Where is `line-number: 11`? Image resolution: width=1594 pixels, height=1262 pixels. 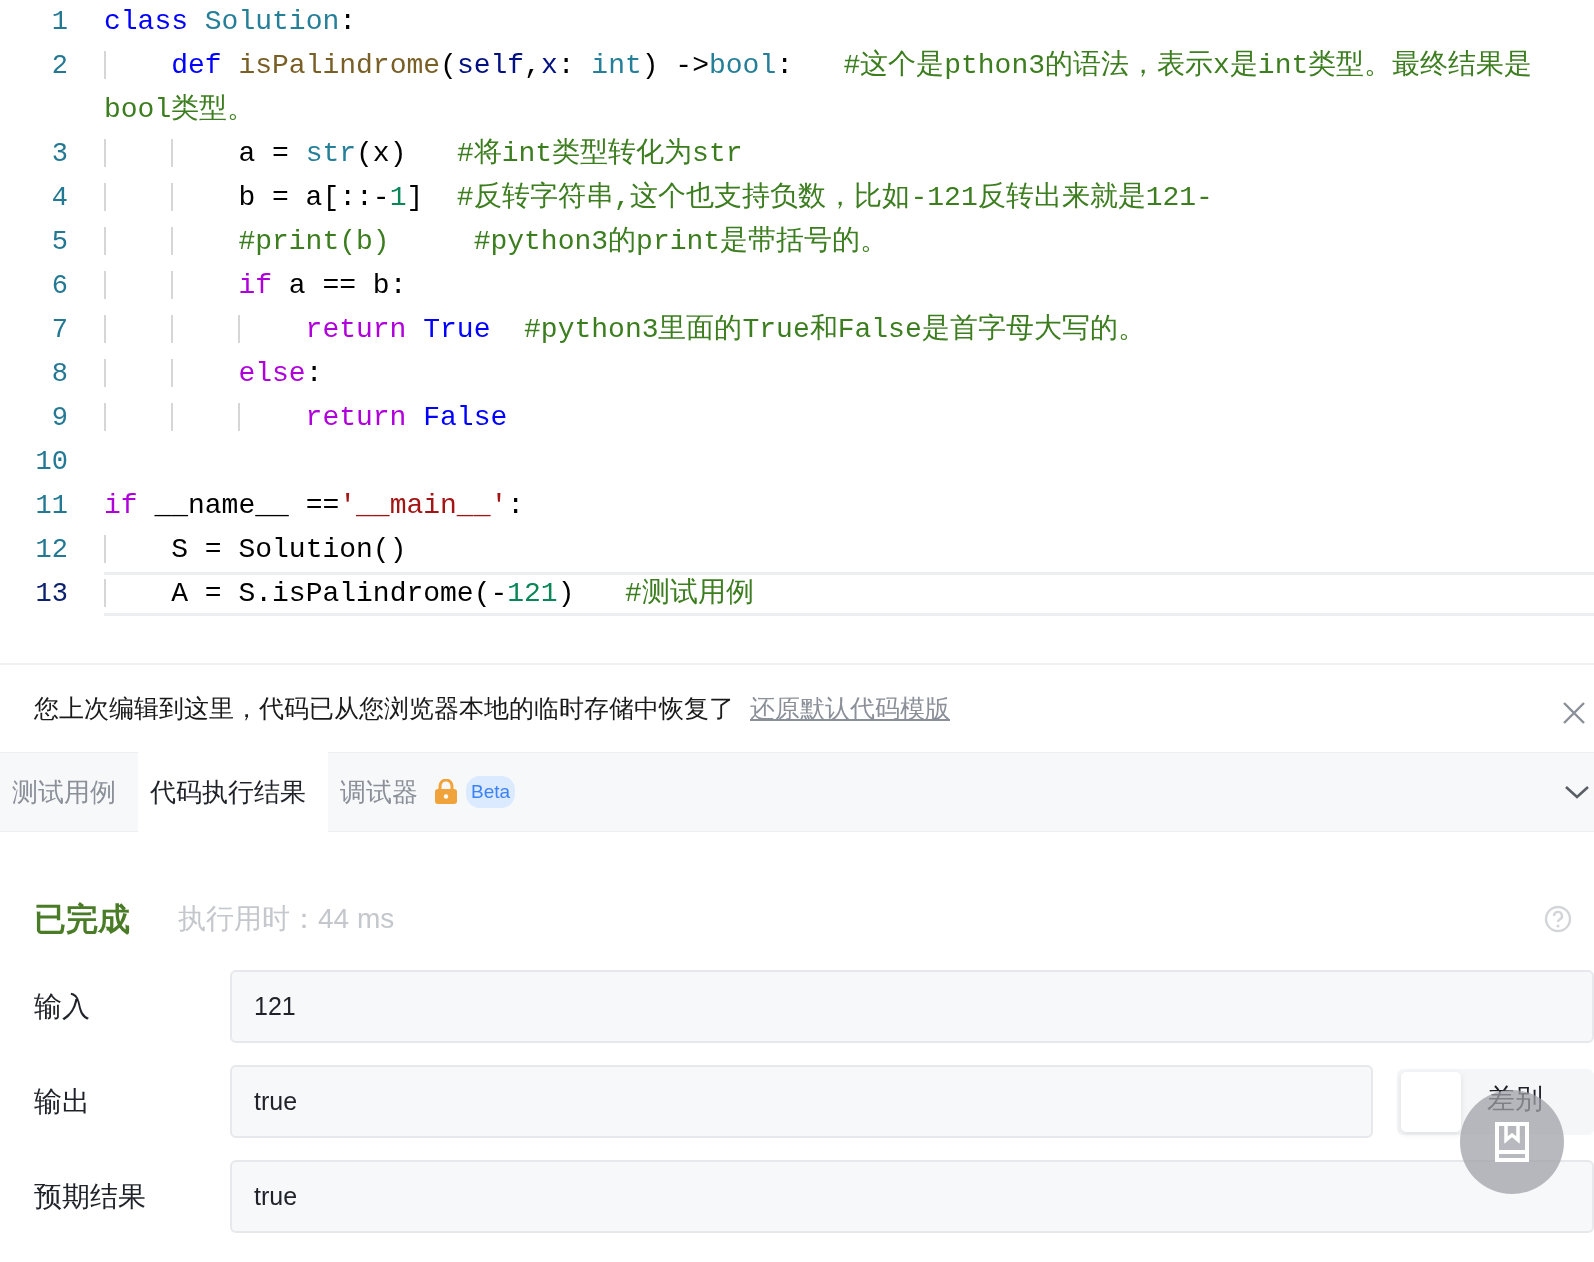
line-number: 11 is located at coordinates (51, 506).